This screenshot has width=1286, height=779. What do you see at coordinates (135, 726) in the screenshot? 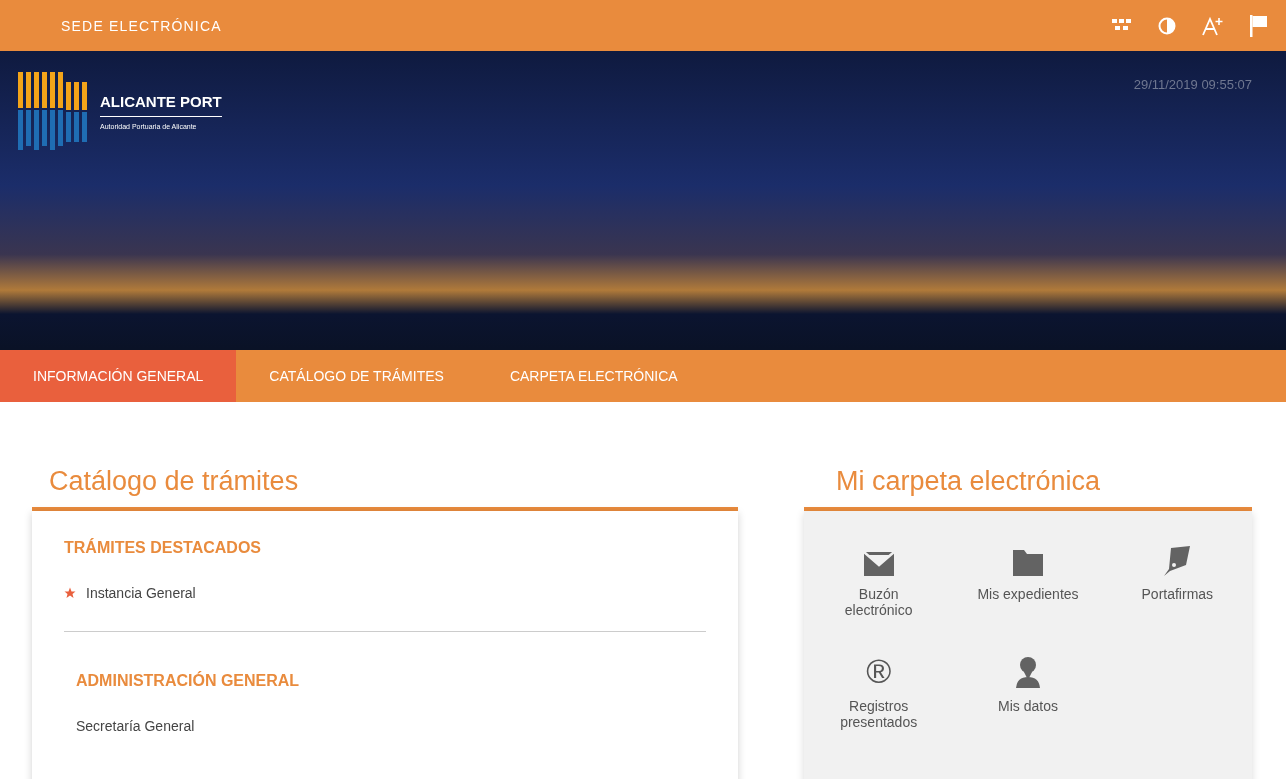
I see `procedure-link: Secretaría General` at bounding box center [135, 726].